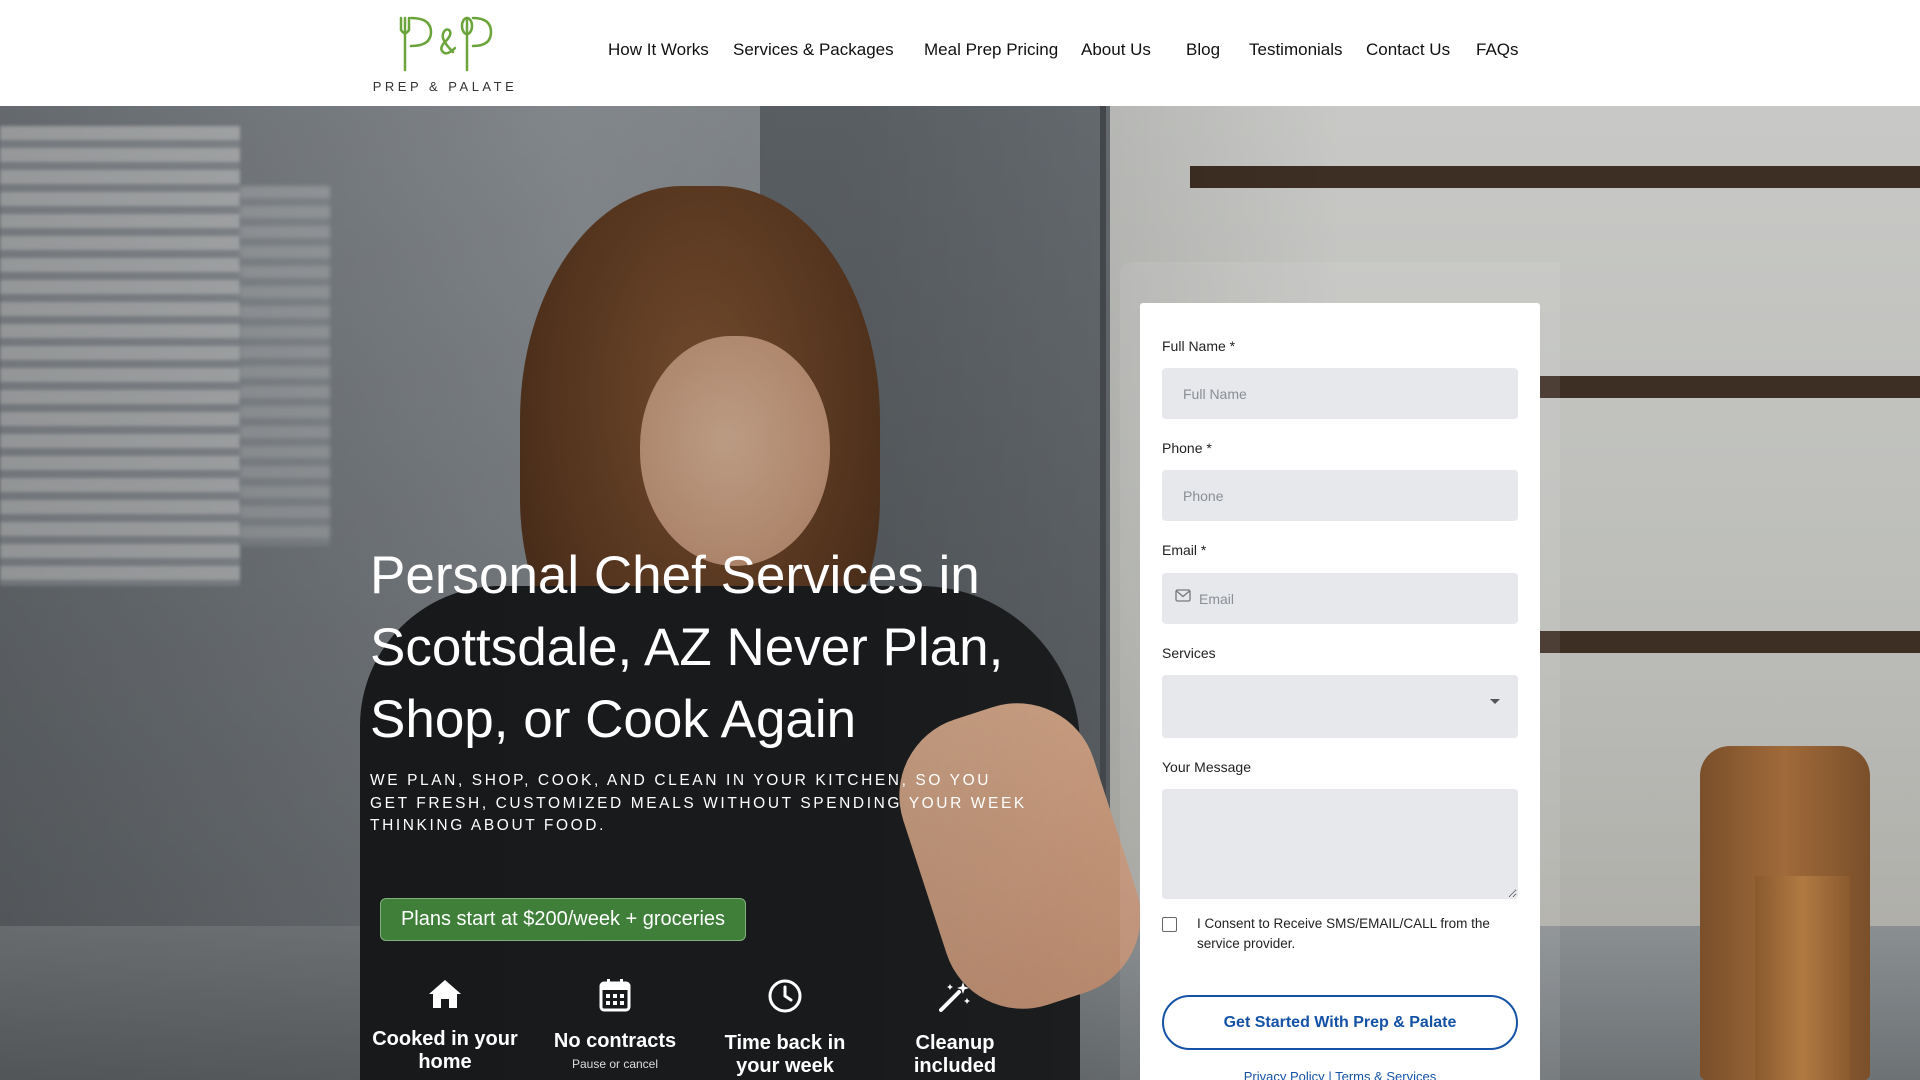  I want to click on message-textarea, so click(1340, 844).